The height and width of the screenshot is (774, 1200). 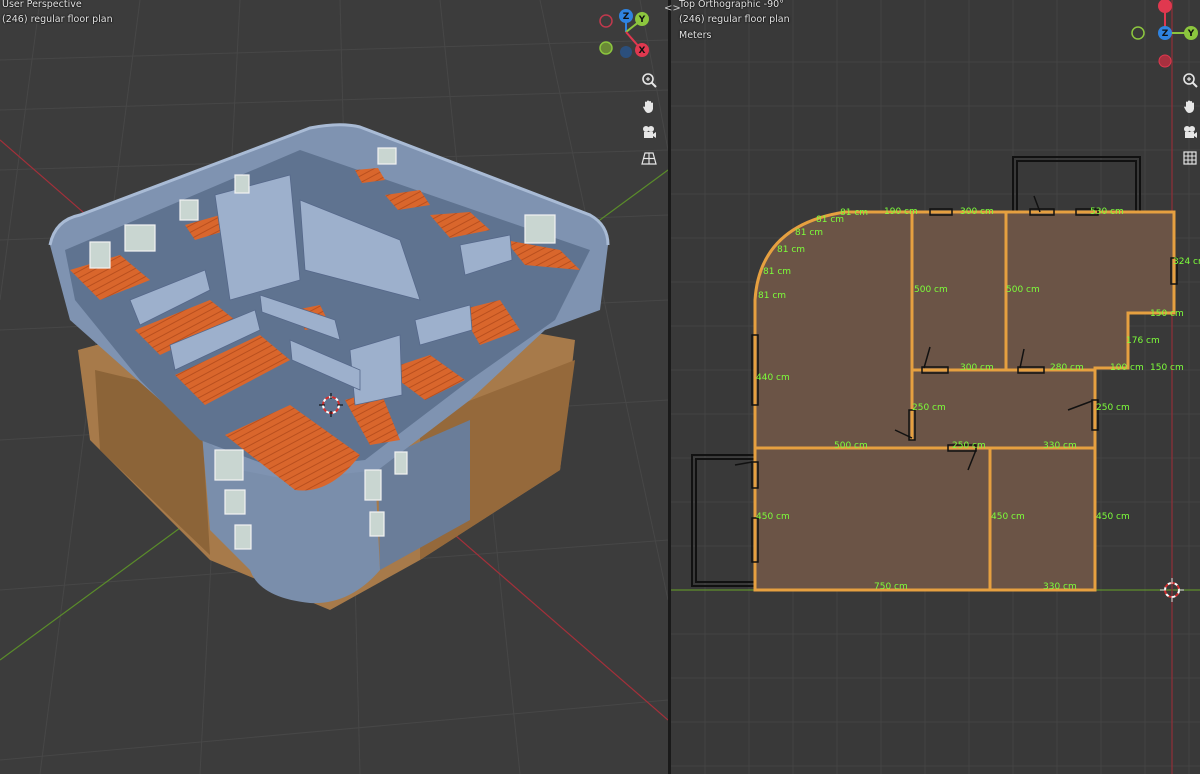 What do you see at coordinates (777, 272) in the screenshot?
I see `dim-arc-5: 81 cm` at bounding box center [777, 272].